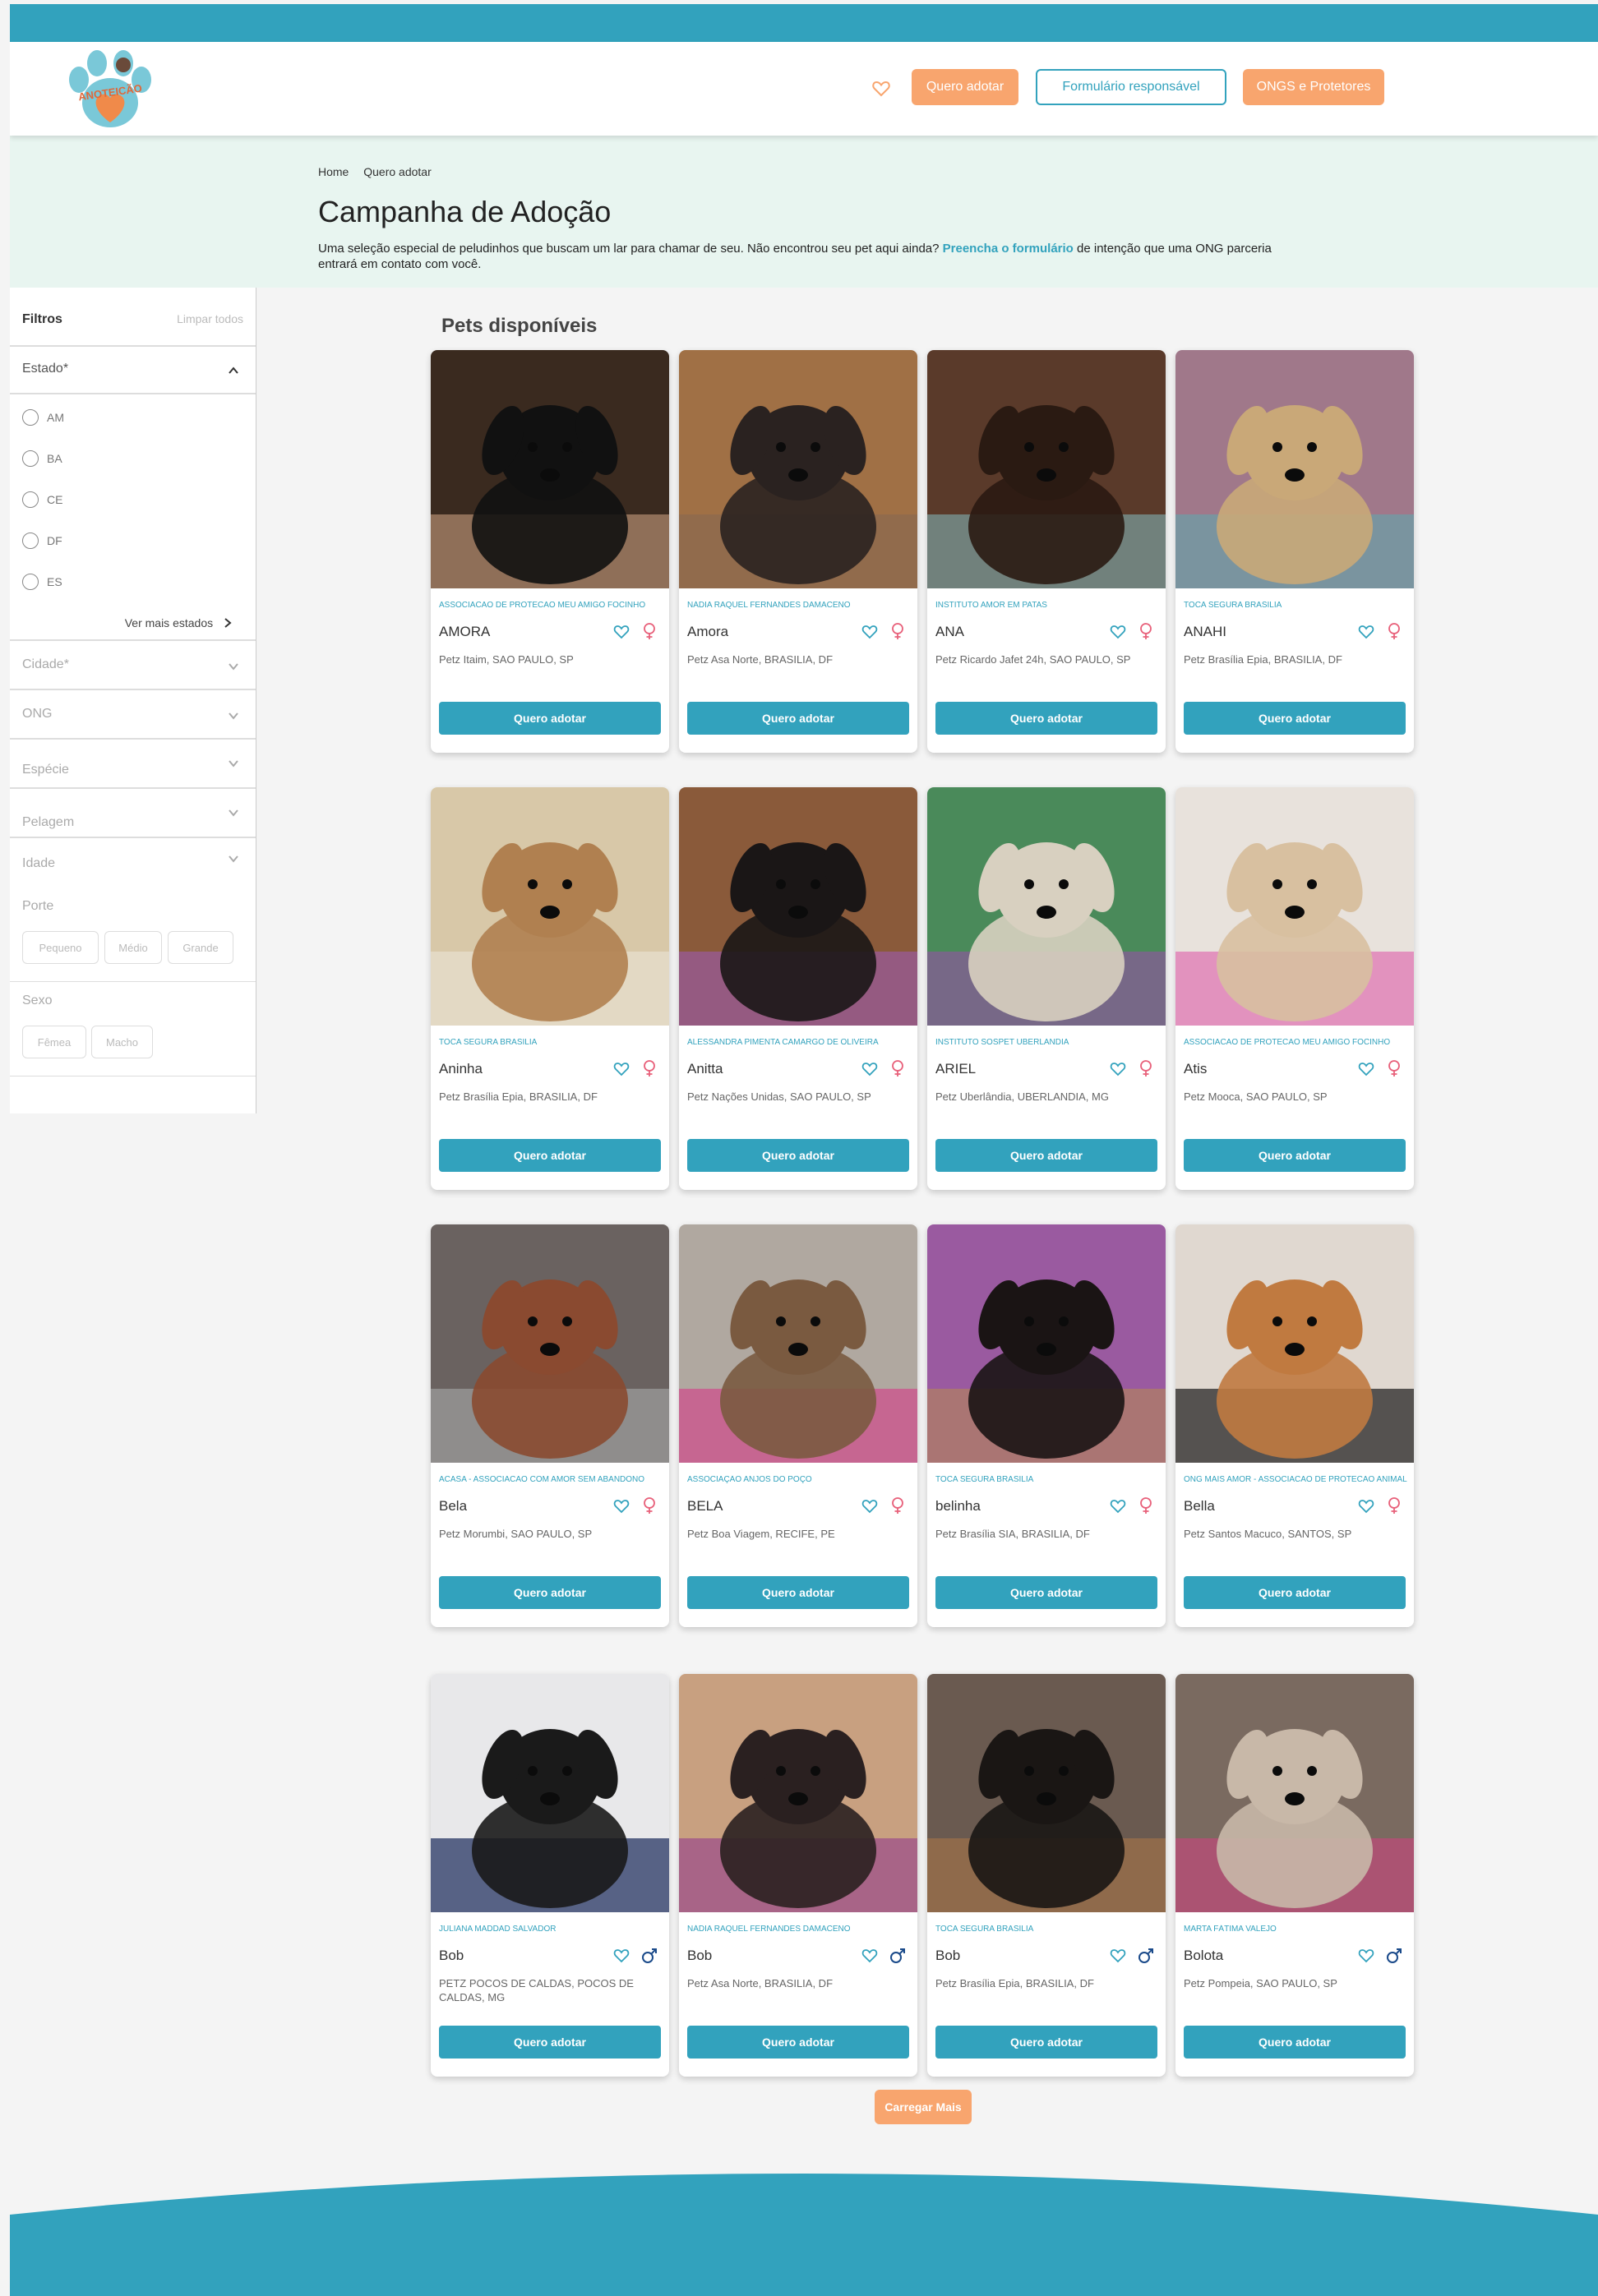  I want to click on filter-especie: Espécie, so click(133, 764).